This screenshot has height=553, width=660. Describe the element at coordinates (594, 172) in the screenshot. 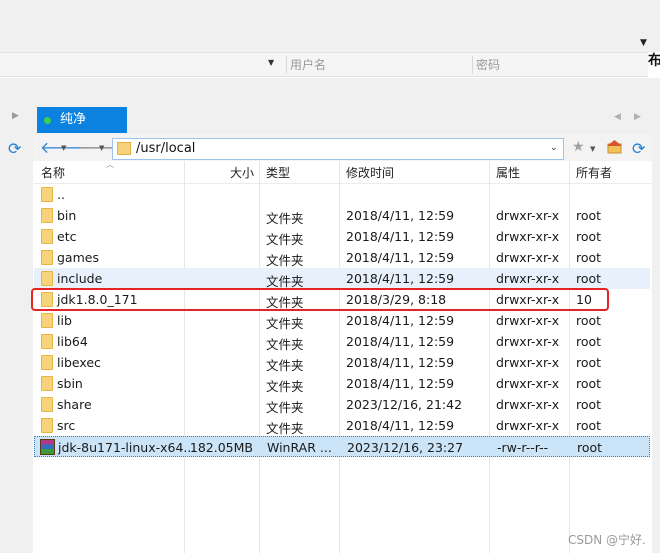

I see `column-header-owner: 所有者` at that location.